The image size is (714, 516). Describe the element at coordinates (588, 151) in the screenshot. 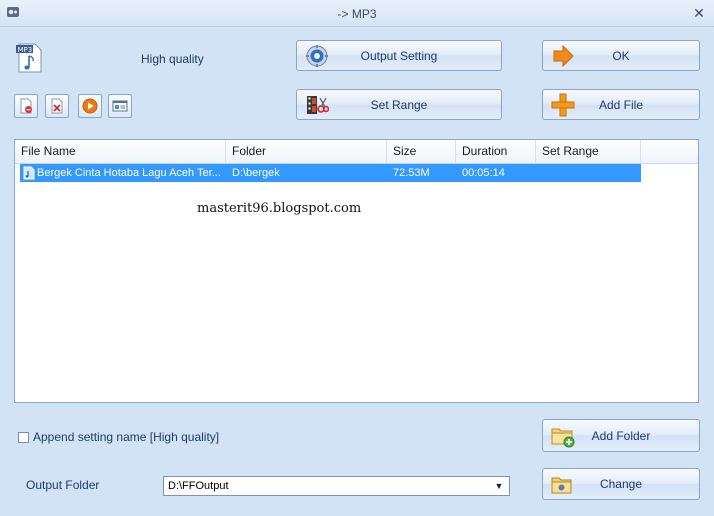

I see `column-header-set-range: Set Range` at that location.